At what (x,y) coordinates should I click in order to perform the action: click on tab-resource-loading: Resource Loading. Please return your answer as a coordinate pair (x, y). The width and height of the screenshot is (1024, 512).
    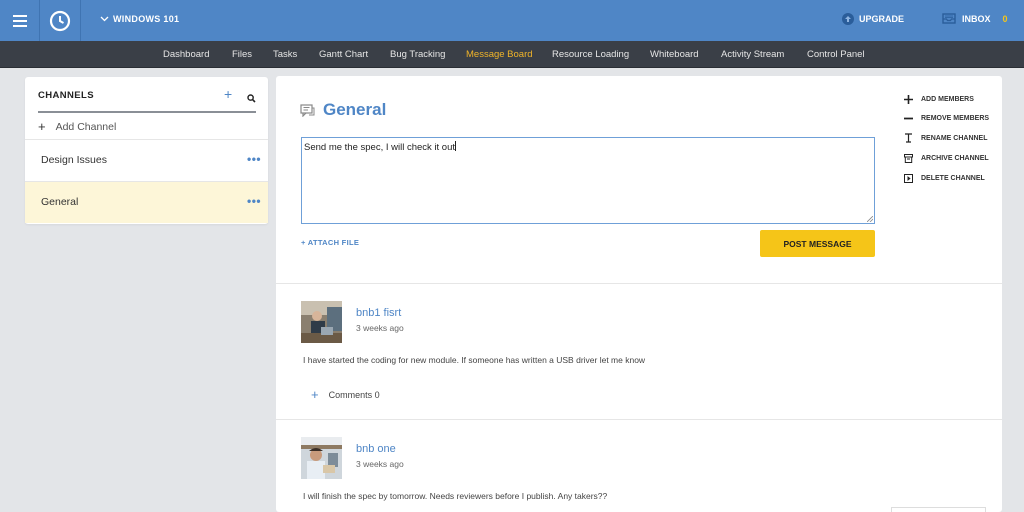
    Looking at the image, I should click on (590, 54).